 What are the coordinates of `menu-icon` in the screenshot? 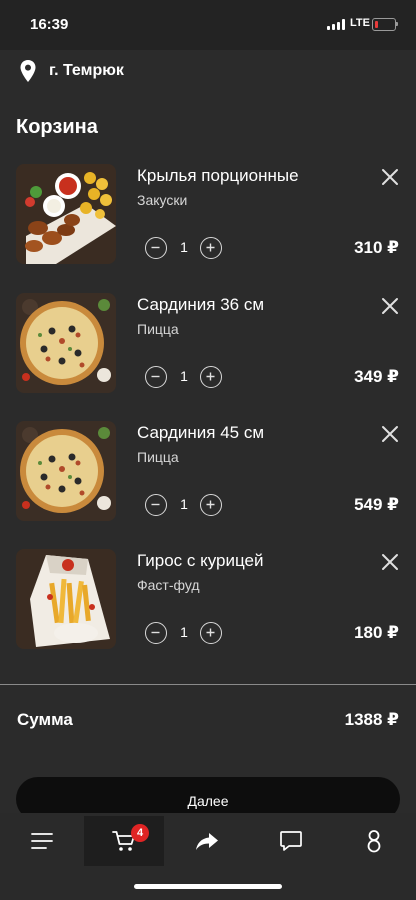 It's located at (42, 841).